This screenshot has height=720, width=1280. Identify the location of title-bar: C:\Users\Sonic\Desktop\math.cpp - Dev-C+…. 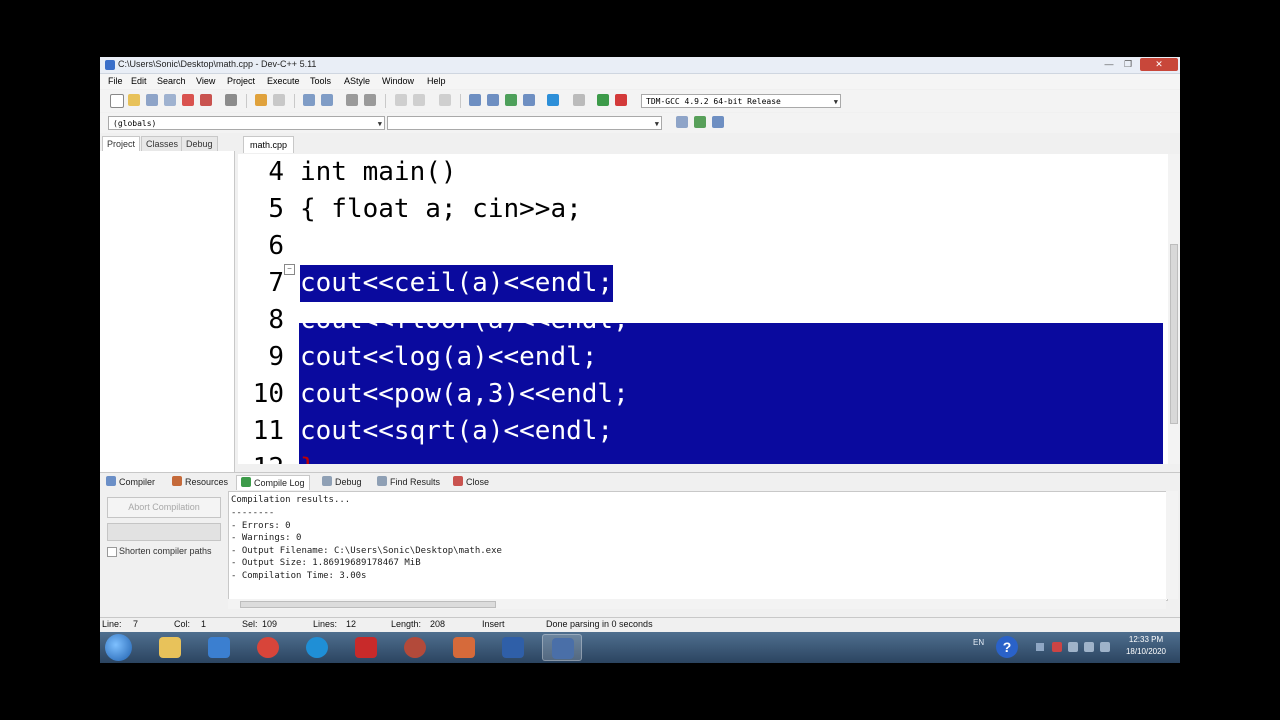
(640, 65).